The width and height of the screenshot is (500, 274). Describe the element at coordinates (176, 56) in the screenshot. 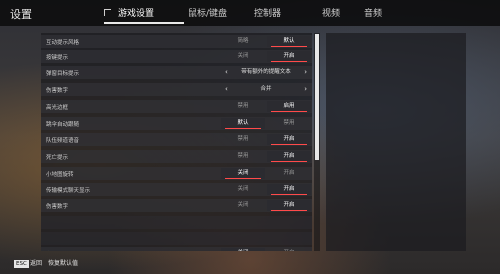

I see `setting-row: 按键提示 关闭 开启` at that location.